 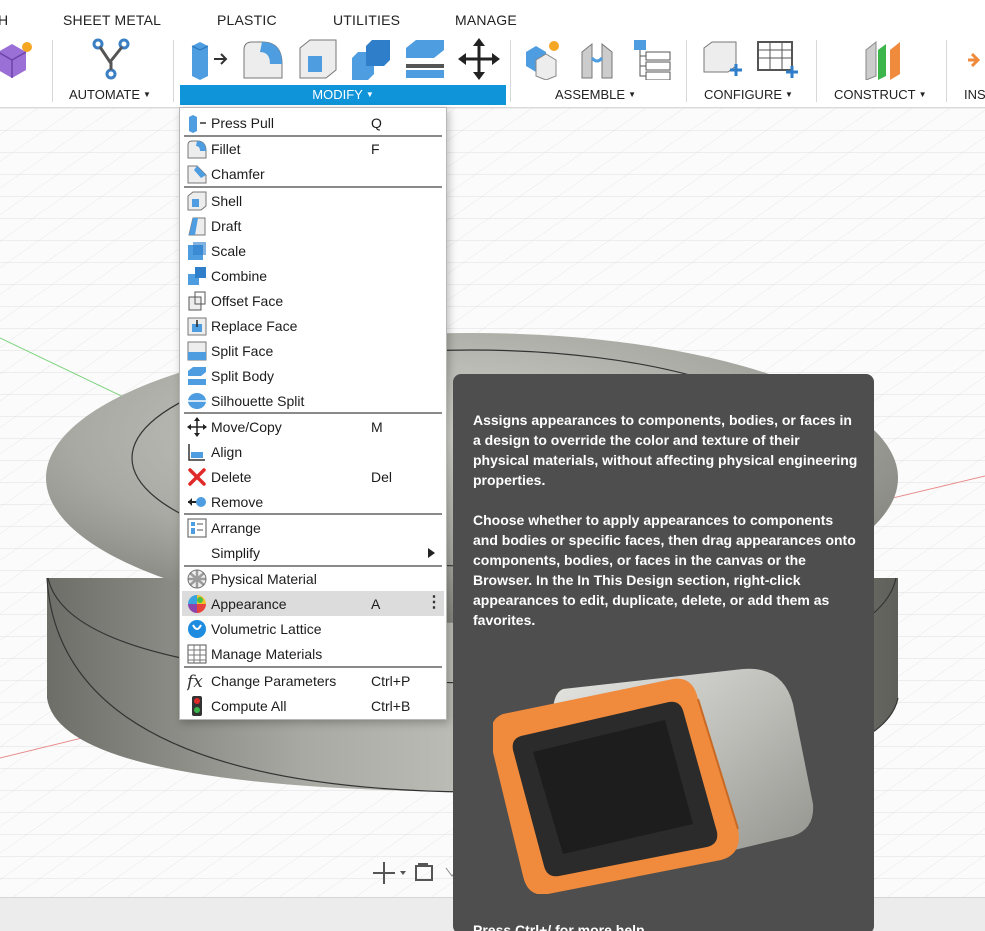 What do you see at coordinates (4, 20) in the screenshot?
I see `tab-solid: H` at bounding box center [4, 20].